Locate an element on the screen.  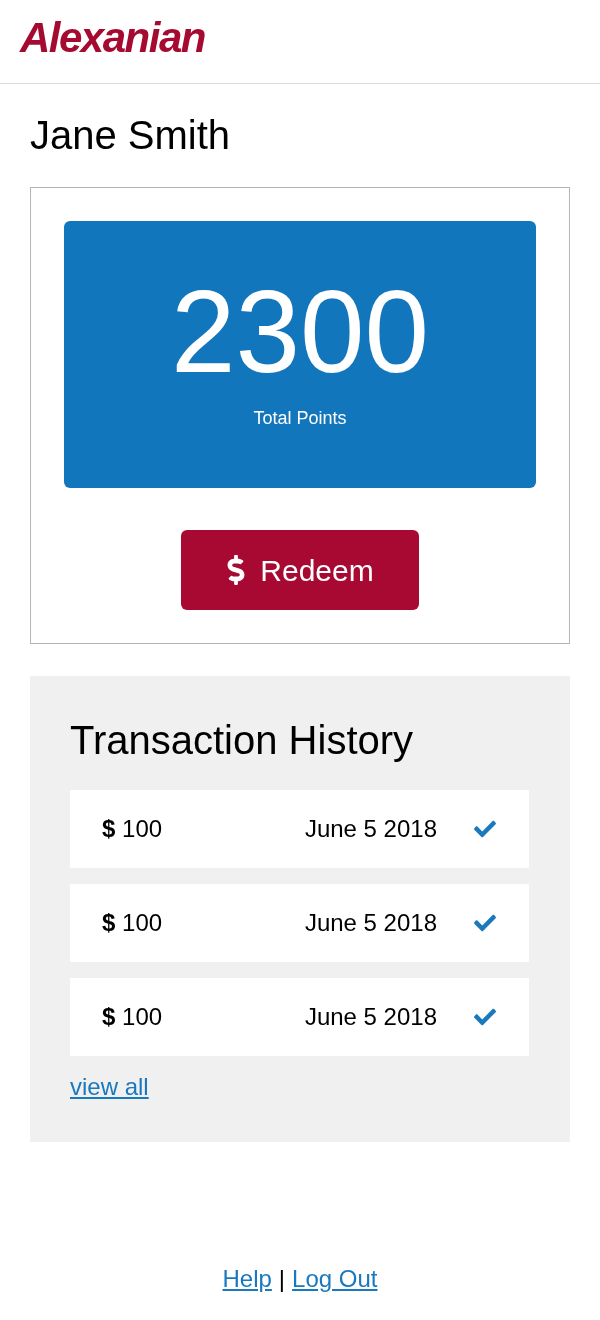
log-out-link: Log Out is located at coordinates (335, 1279).